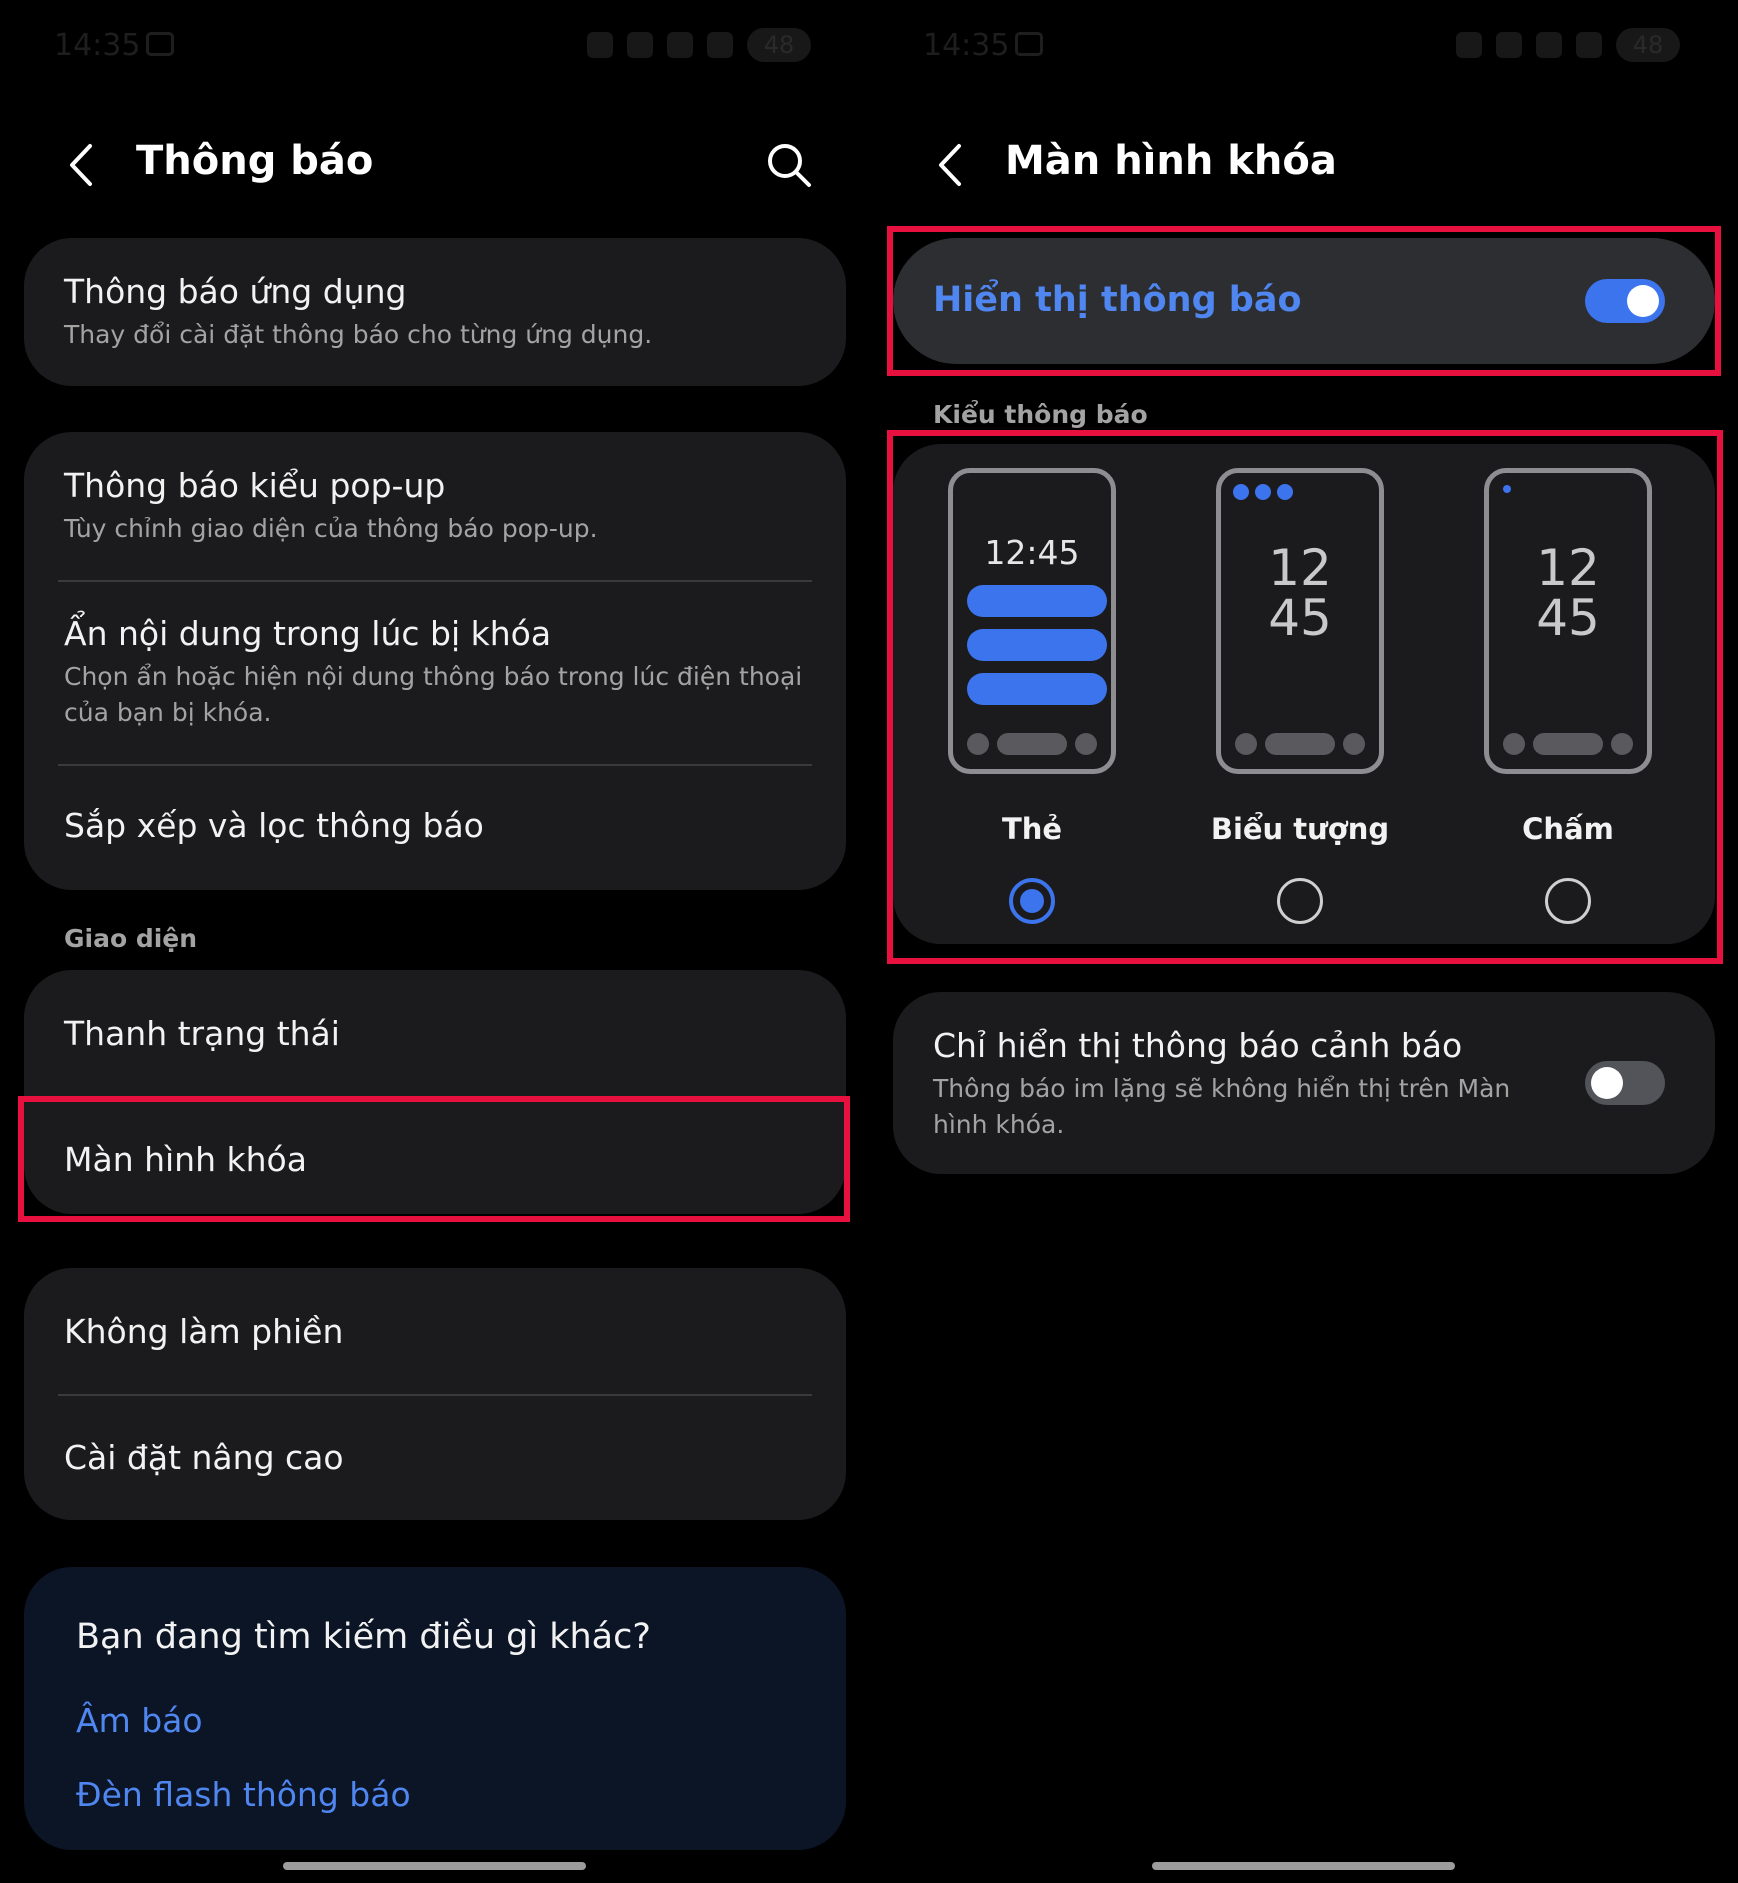 This screenshot has height=1883, width=1738. I want to click on item-title: Cài đặt nâng cao, so click(204, 1457).